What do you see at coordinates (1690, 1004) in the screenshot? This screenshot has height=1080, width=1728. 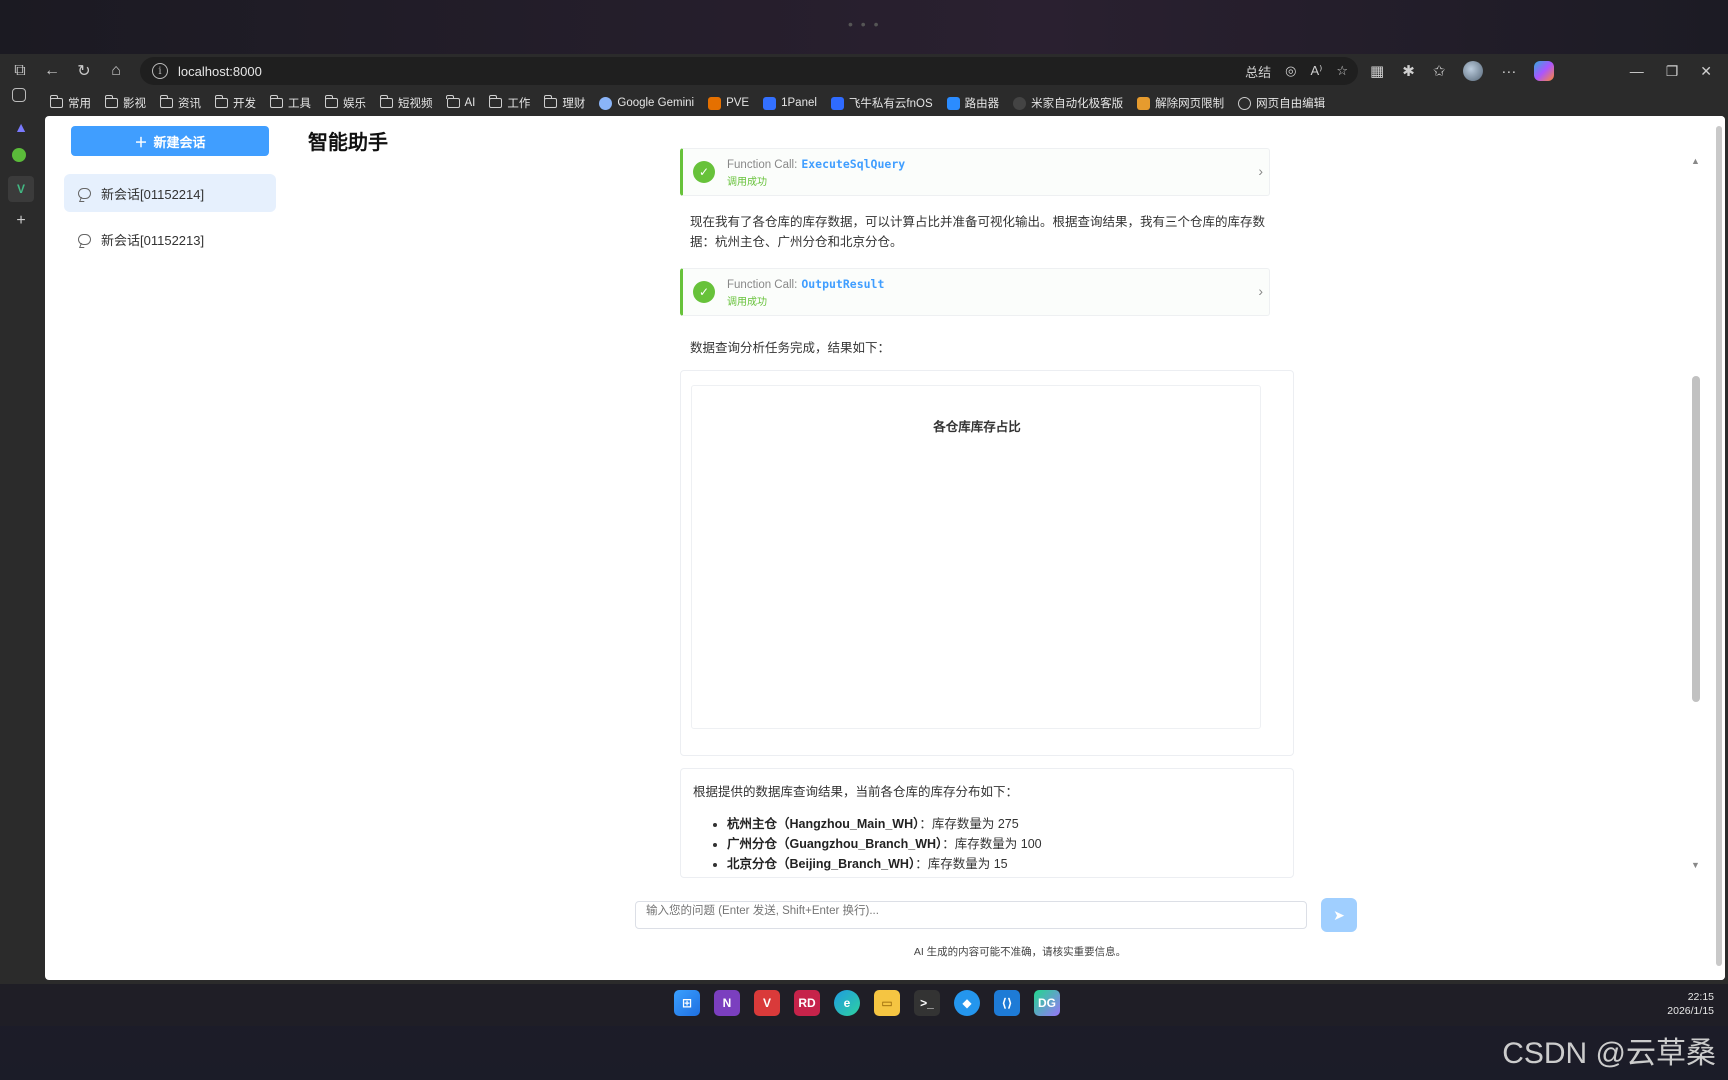 I see `system-clock: 22:15 2026/1/15` at bounding box center [1690, 1004].